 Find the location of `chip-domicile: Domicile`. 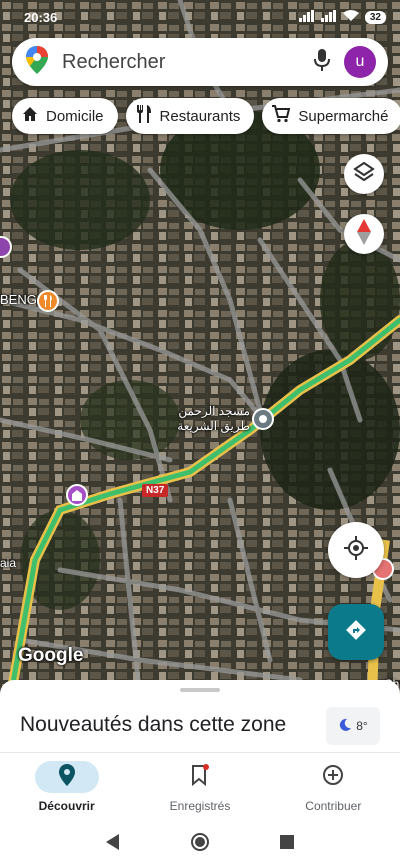

chip-domicile: Domicile is located at coordinates (65, 116).